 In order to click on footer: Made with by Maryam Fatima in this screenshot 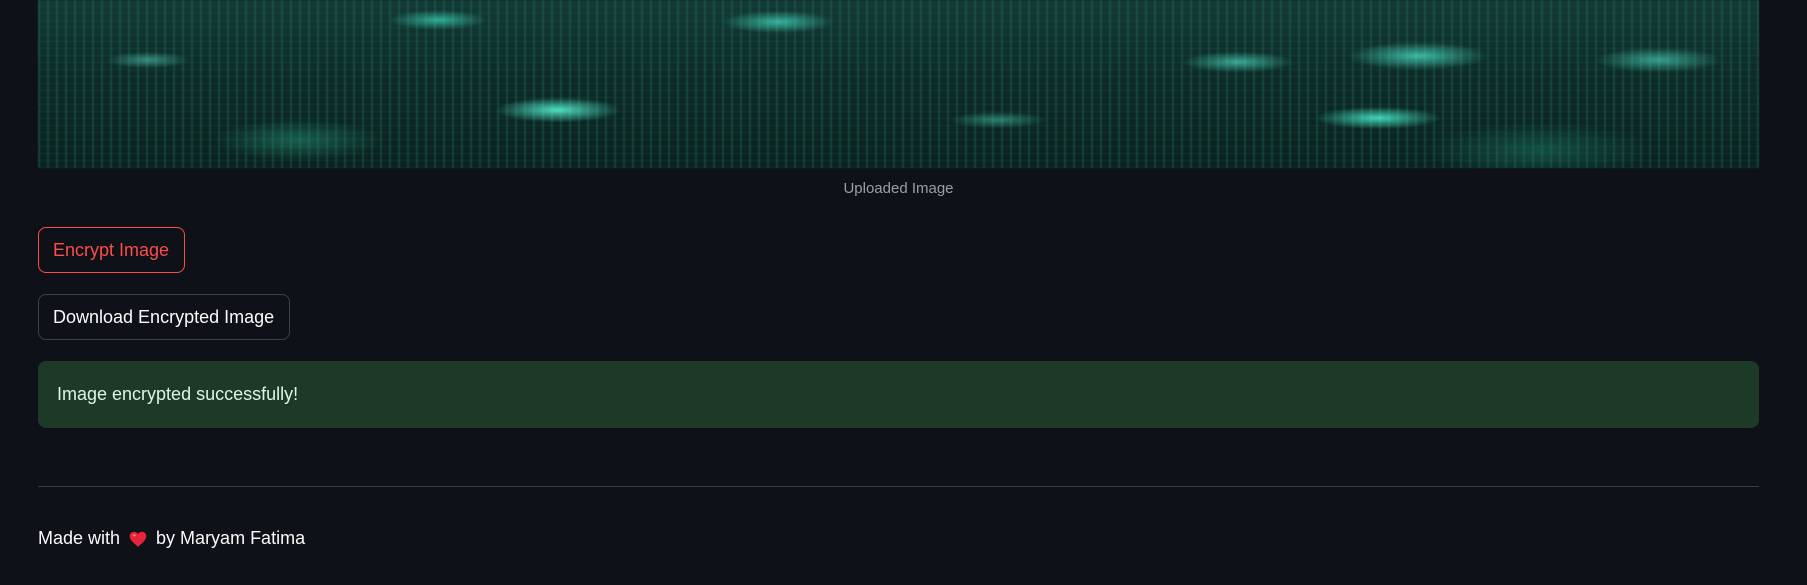, I will do `click(171, 538)`.